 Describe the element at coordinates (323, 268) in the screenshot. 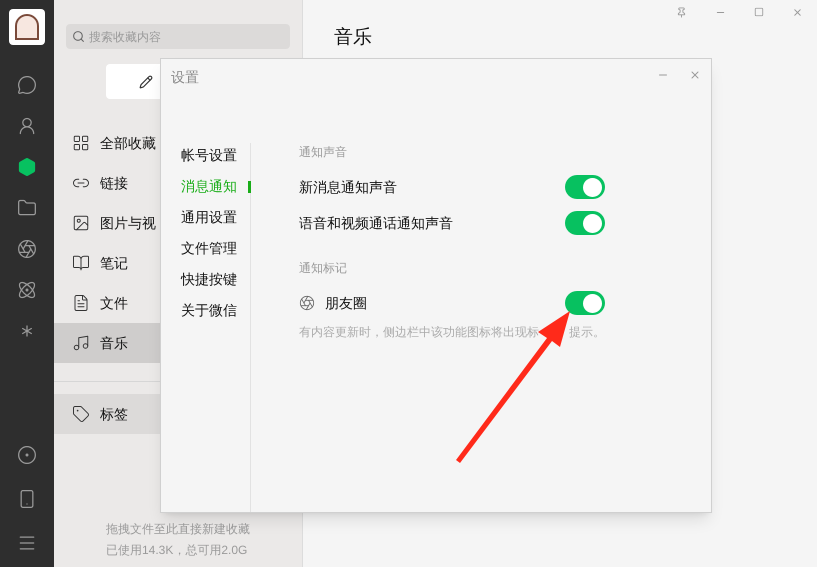

I see `section-heading: 通知标记` at that location.